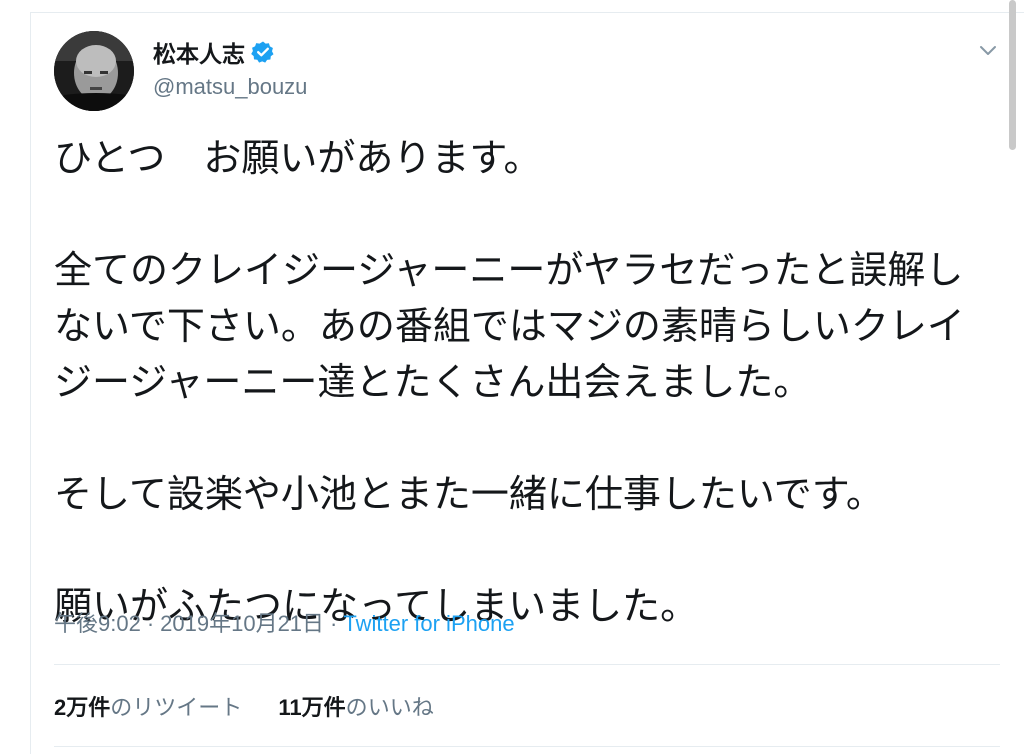 The height and width of the screenshot is (754, 1024). What do you see at coordinates (242, 623) in the screenshot?
I see `tweet-date: 2019年10月21日` at bounding box center [242, 623].